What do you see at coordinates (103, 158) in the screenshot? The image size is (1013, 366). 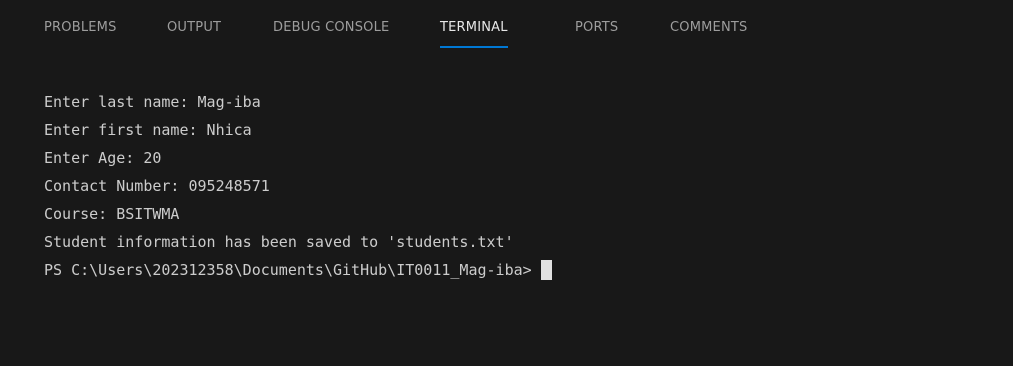 I see `terminal-line: Enter Age: 20` at bounding box center [103, 158].